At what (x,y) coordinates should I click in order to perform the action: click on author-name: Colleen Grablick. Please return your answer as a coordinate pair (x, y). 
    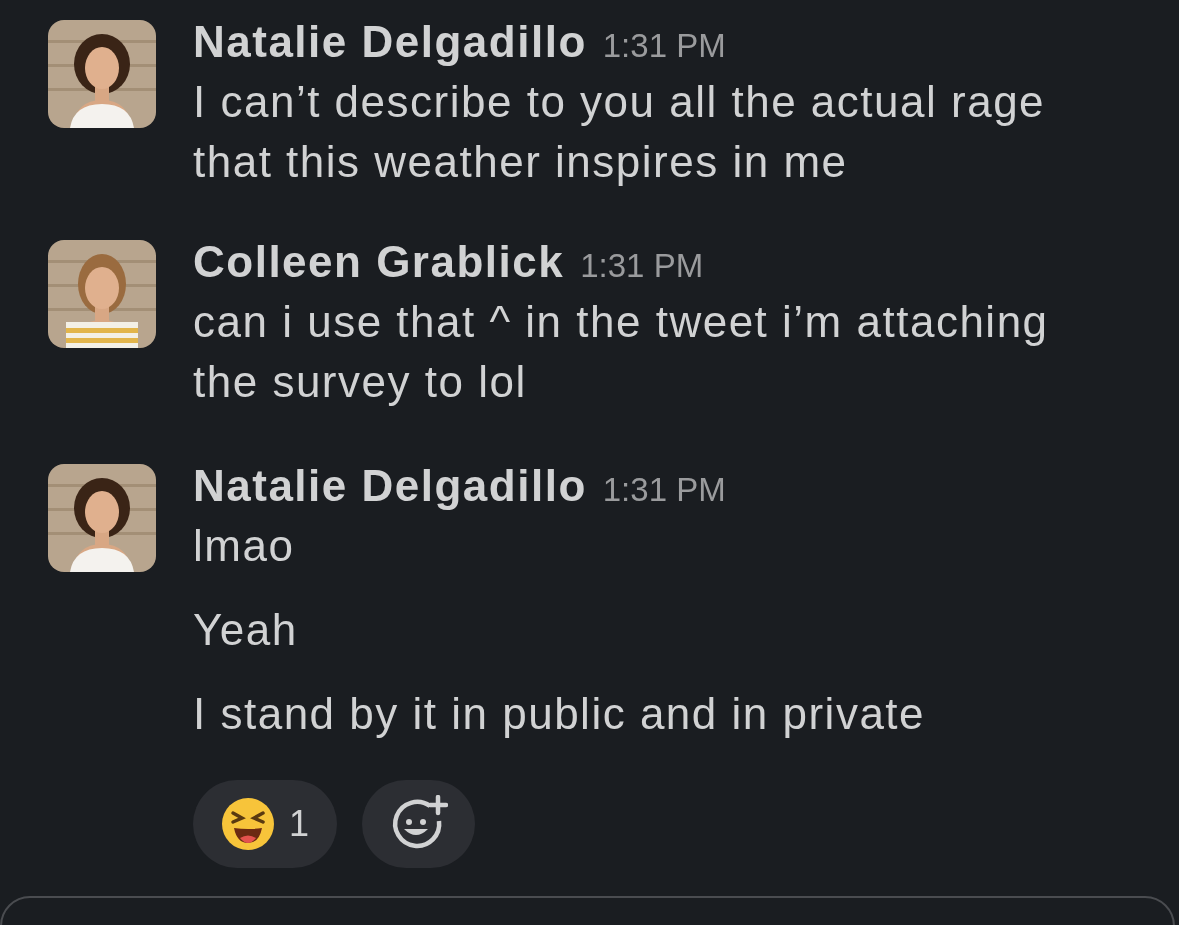
    Looking at the image, I should click on (379, 262).